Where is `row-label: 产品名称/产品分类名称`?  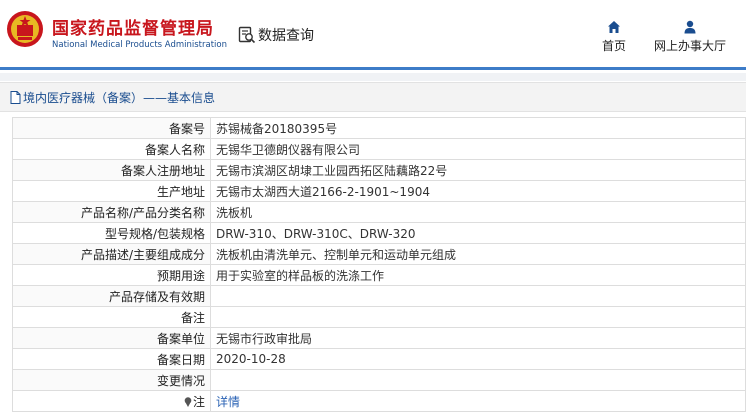
row-label: 产品名称/产品分类名称 is located at coordinates (111, 212).